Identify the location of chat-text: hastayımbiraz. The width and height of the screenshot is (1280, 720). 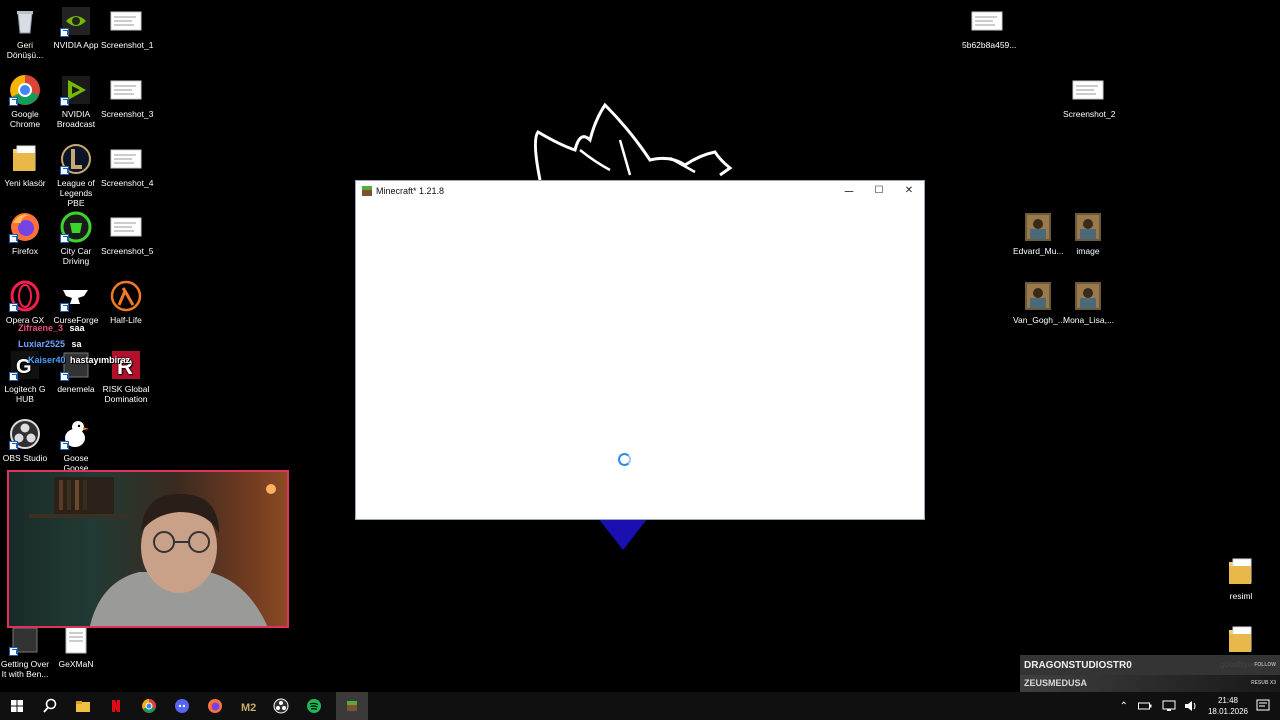
(100, 360).